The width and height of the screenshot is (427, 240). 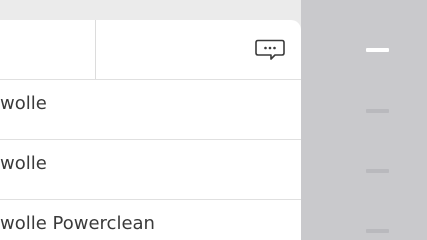 I want to click on comment-button, so click(x=270, y=50).